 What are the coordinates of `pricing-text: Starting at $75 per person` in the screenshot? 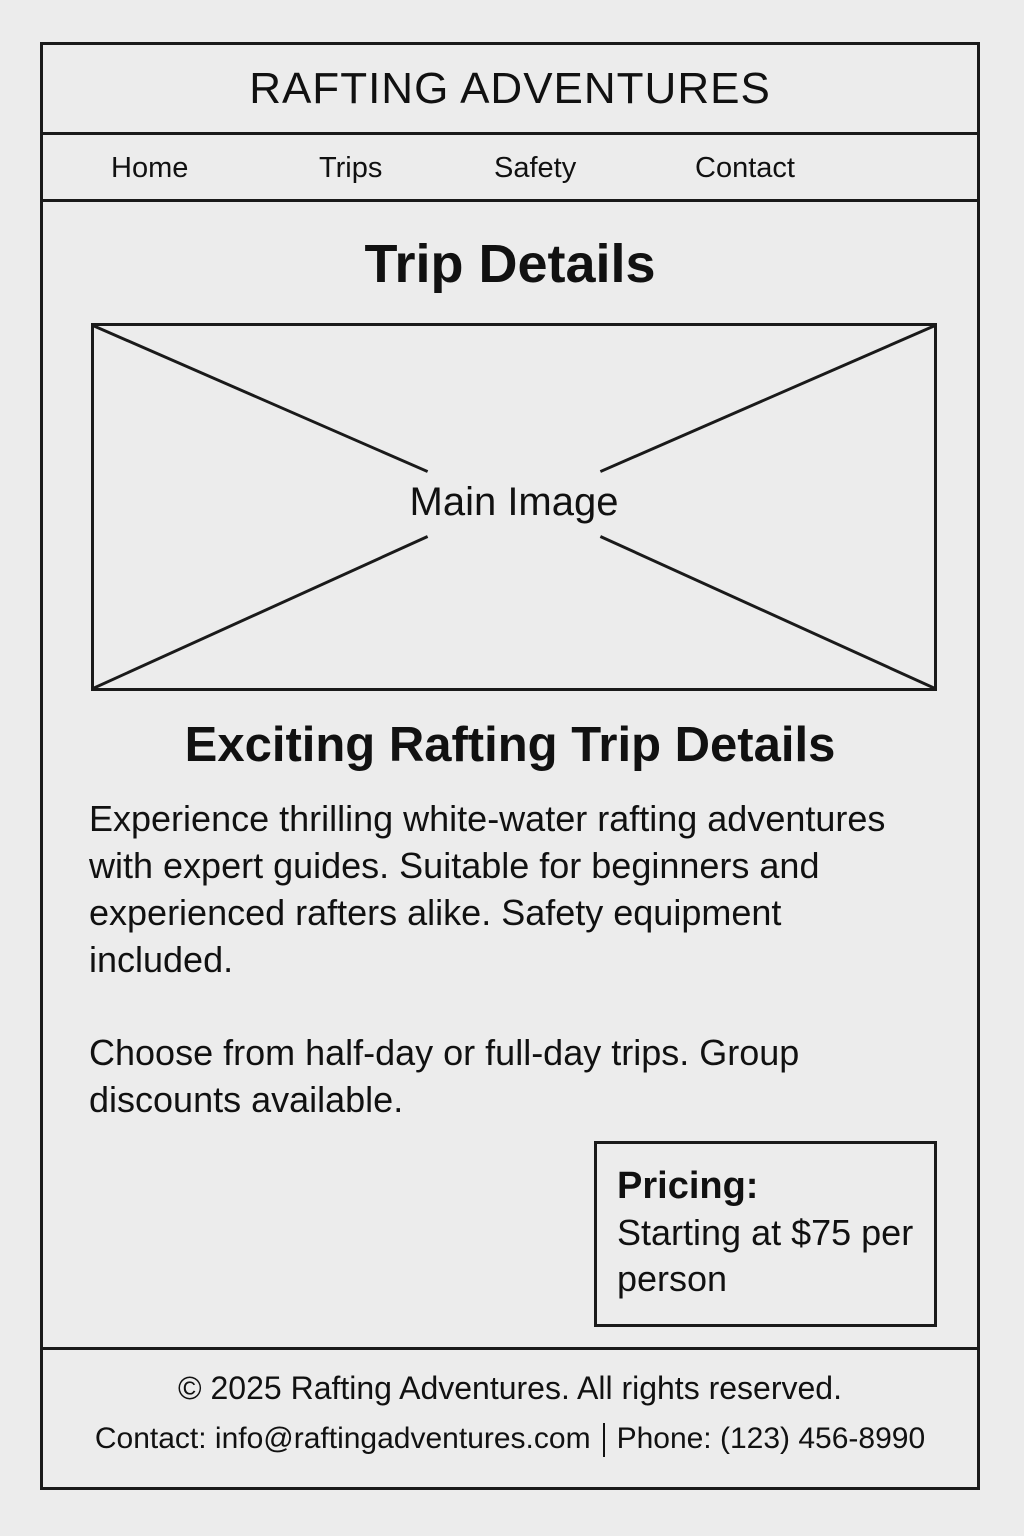 It's located at (765, 1255).